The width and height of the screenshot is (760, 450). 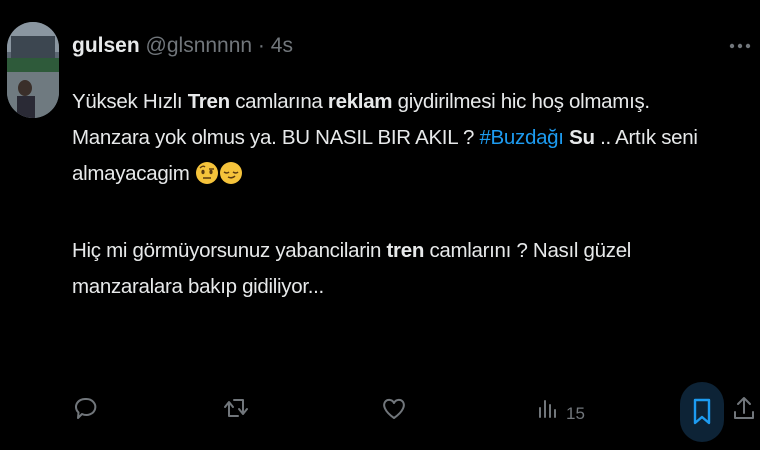 What do you see at coordinates (743, 408) in the screenshot?
I see `share-icon` at bounding box center [743, 408].